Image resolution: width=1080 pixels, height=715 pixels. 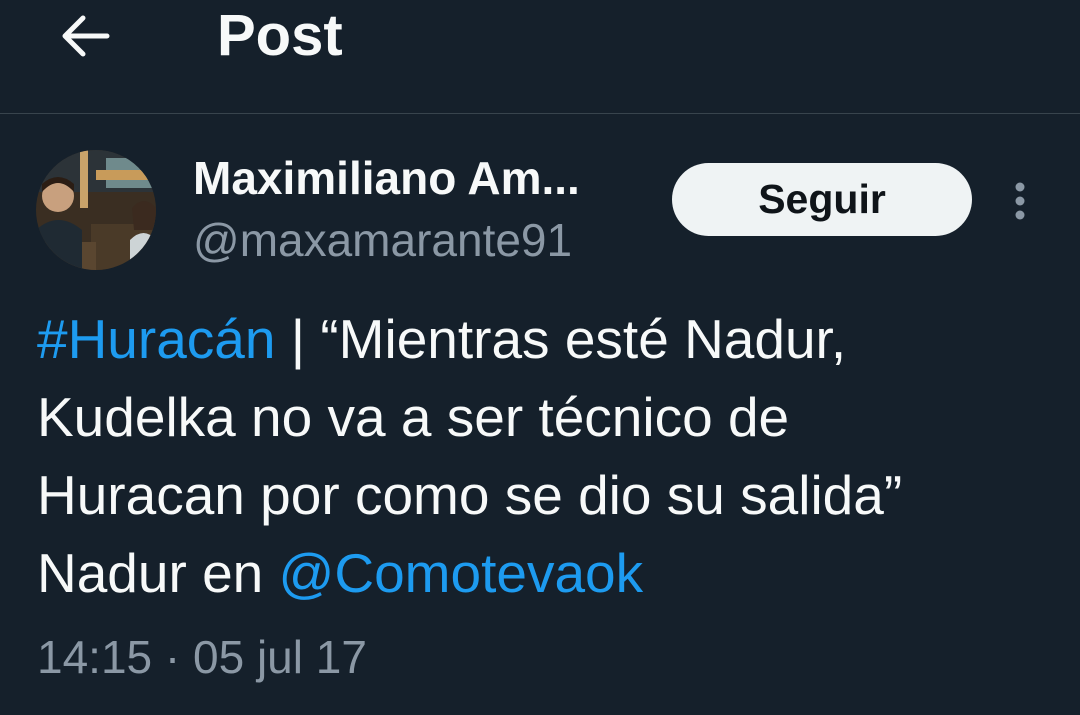 I want to click on hashtag-link: #Huracán, so click(x=156, y=339).